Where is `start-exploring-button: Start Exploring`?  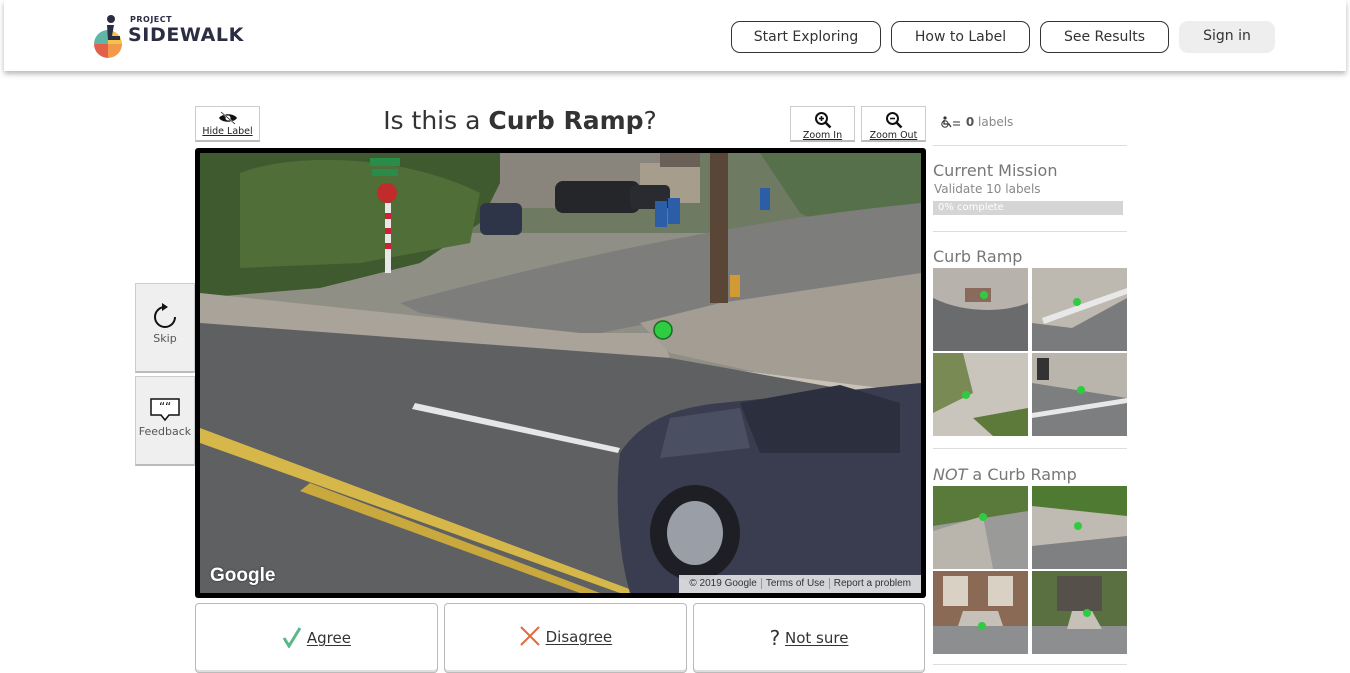 start-exploring-button: Start Exploring is located at coordinates (806, 37).